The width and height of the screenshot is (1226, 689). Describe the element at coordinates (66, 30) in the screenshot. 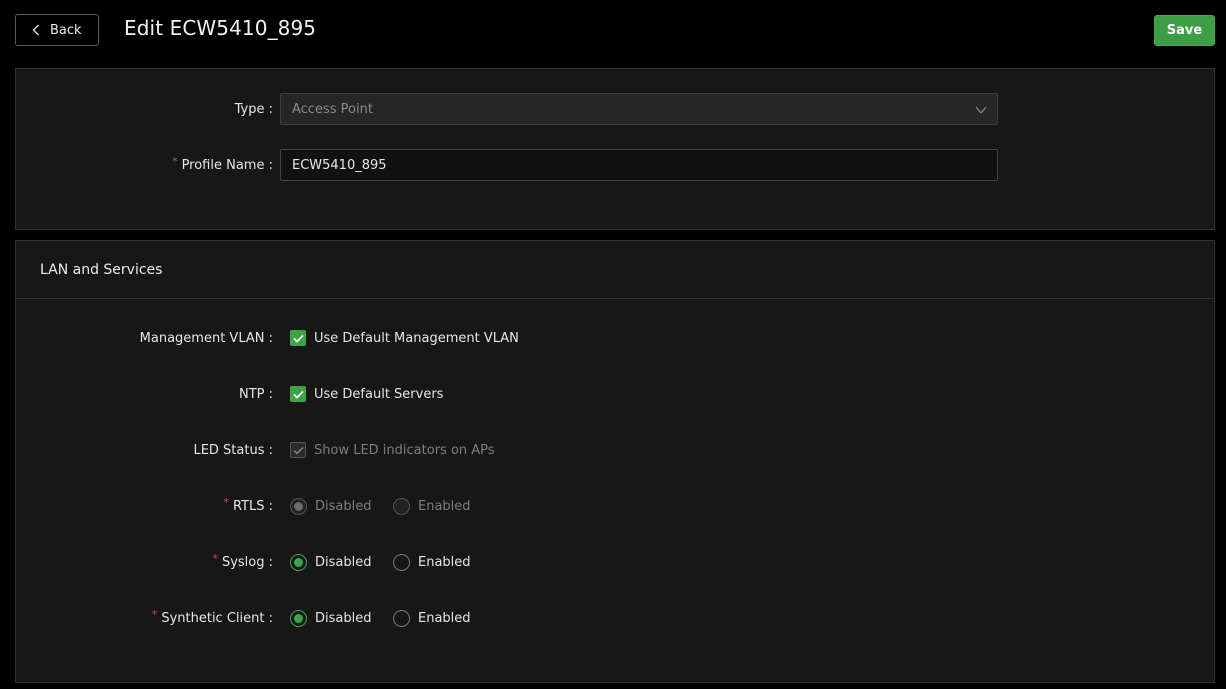

I see `back-button-label: Back` at that location.